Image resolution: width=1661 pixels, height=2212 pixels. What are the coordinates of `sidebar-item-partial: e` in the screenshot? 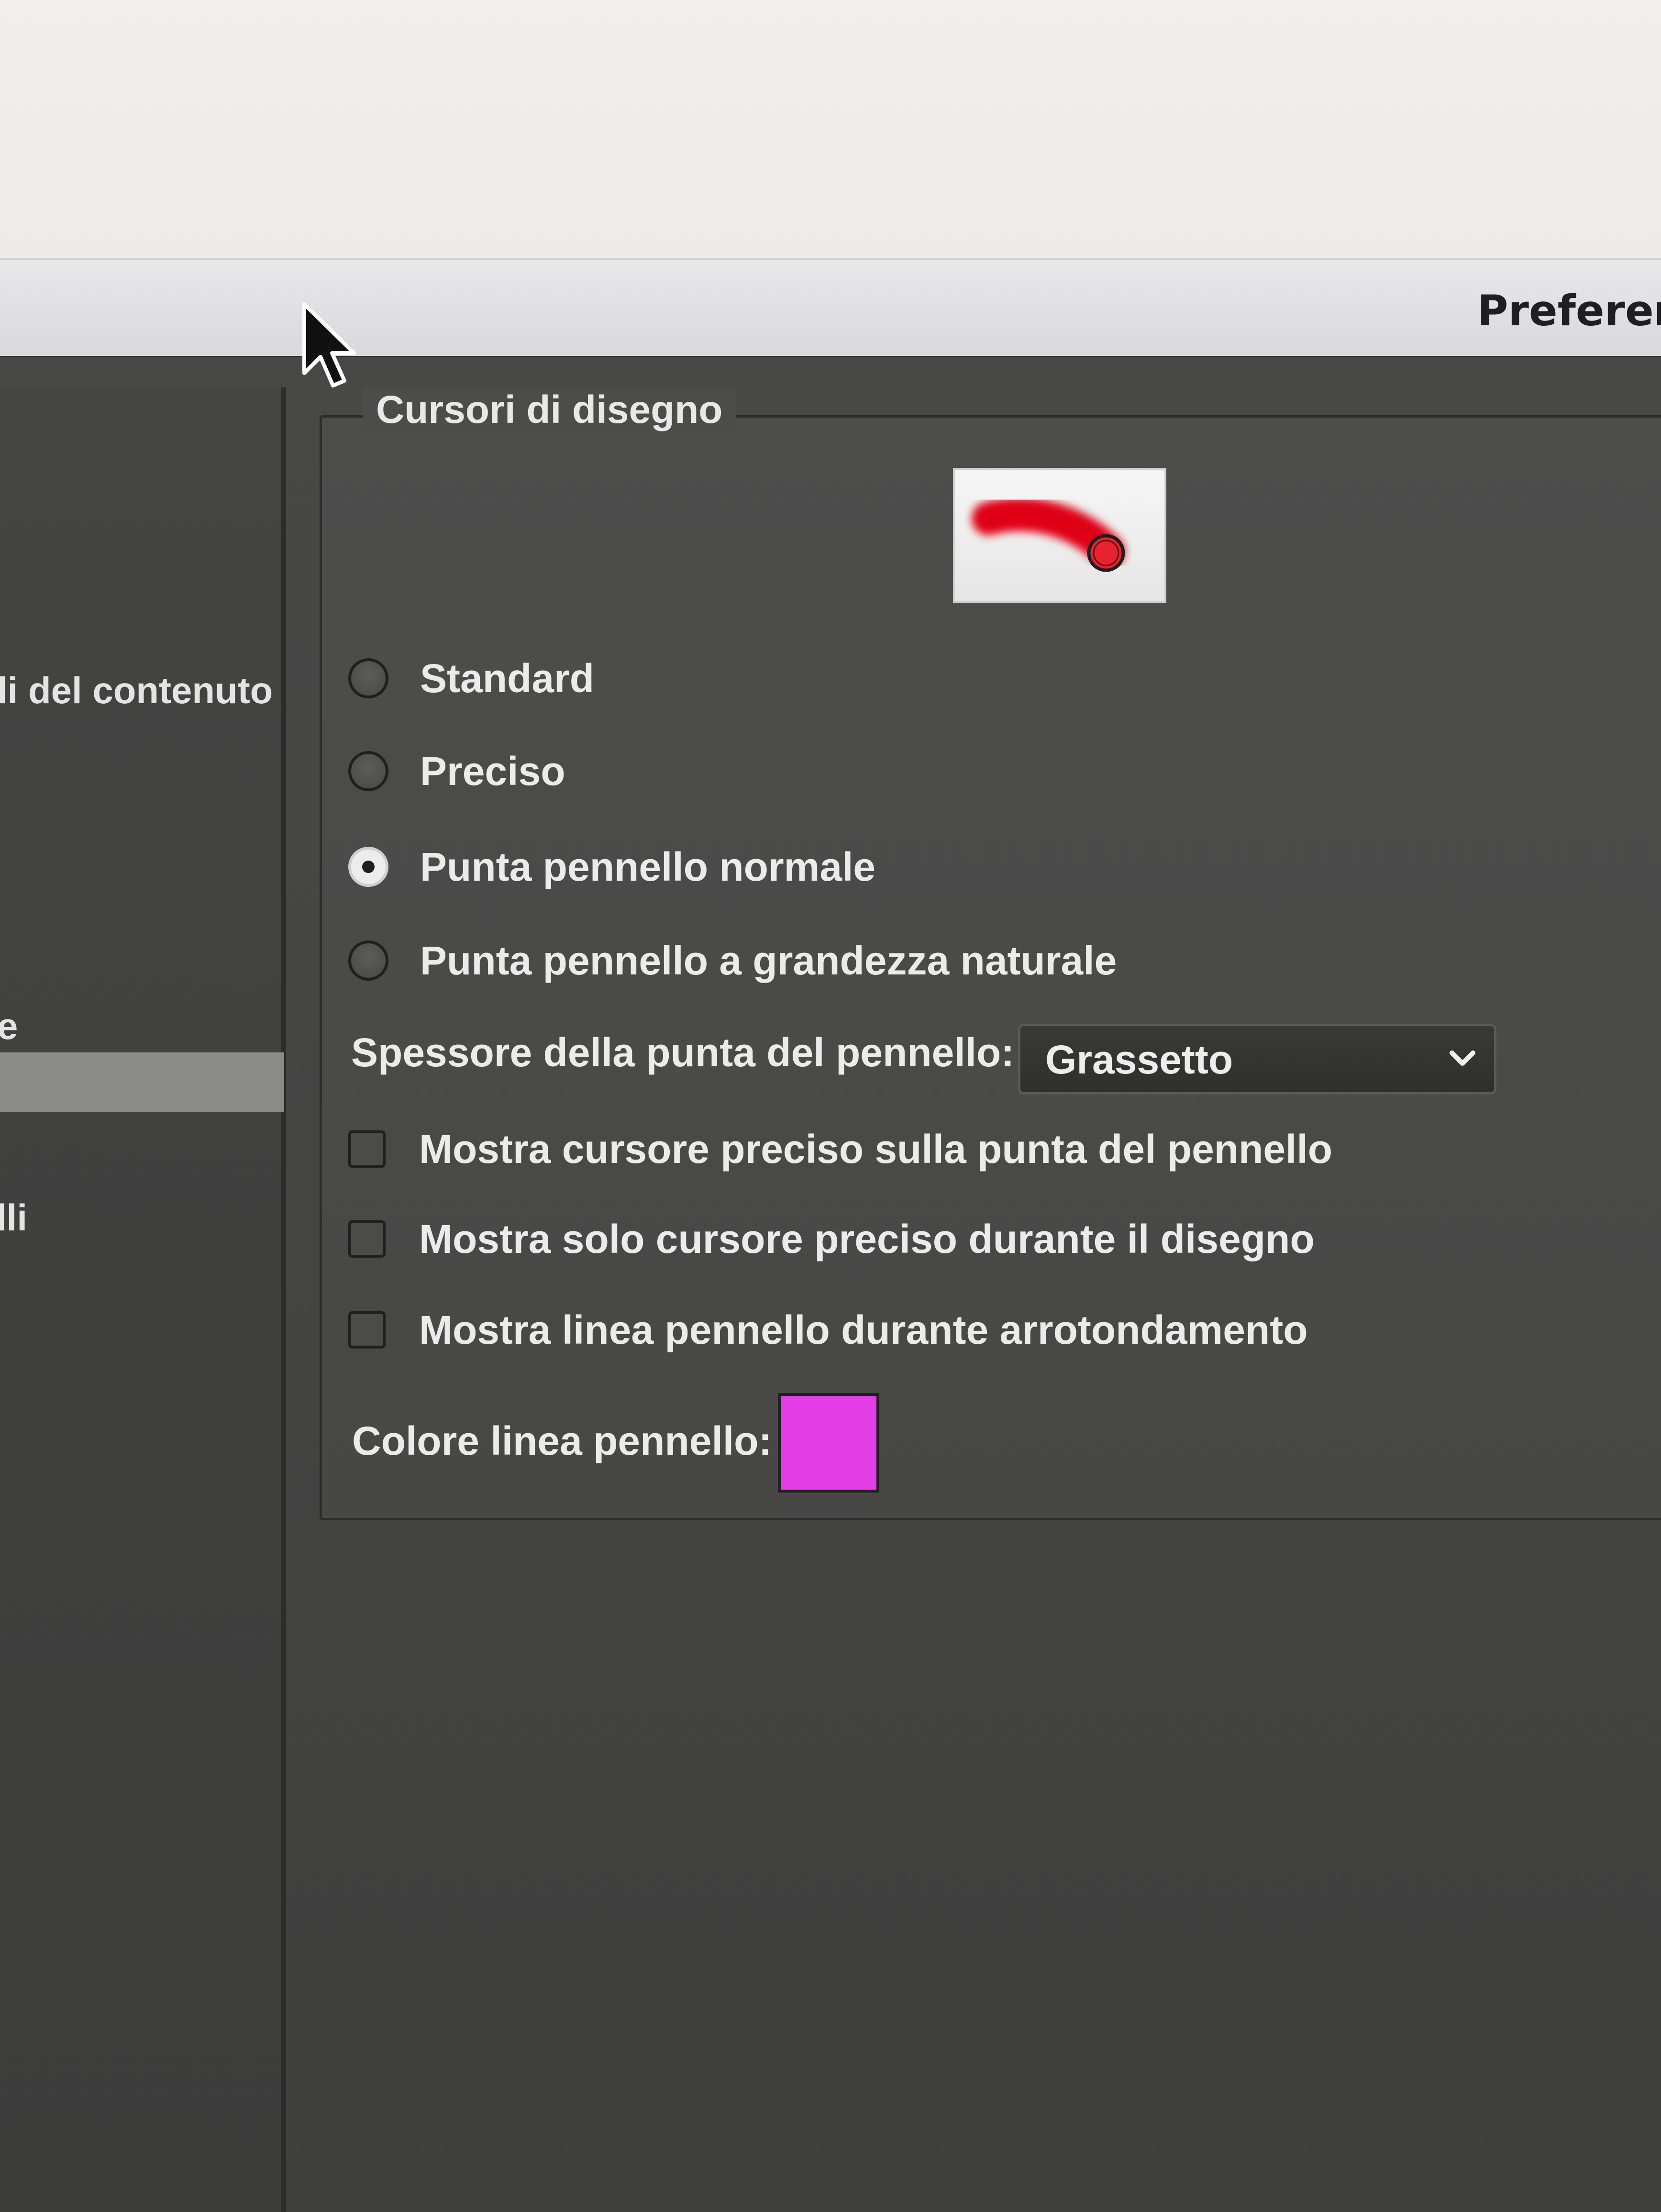 It's located at (9, 1026).